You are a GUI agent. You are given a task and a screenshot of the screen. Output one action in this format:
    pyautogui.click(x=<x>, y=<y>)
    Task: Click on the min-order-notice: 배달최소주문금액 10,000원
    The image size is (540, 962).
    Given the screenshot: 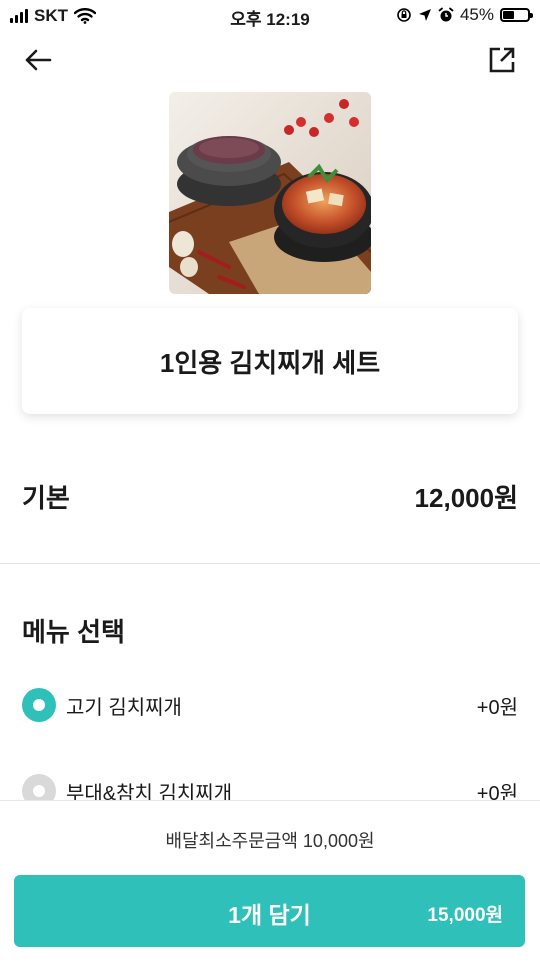 What is the action you would take?
    pyautogui.click(x=270, y=841)
    